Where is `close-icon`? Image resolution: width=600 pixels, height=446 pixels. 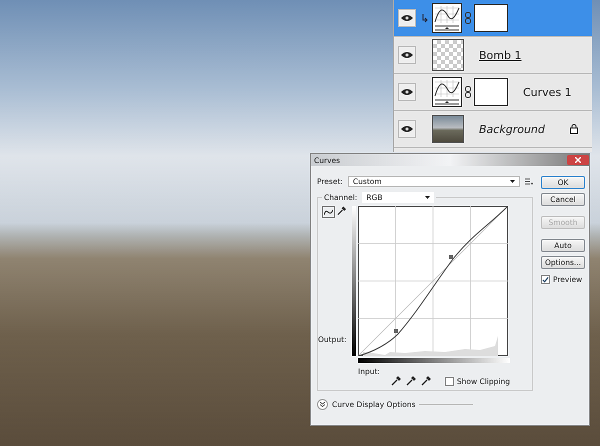 close-icon is located at coordinates (578, 160).